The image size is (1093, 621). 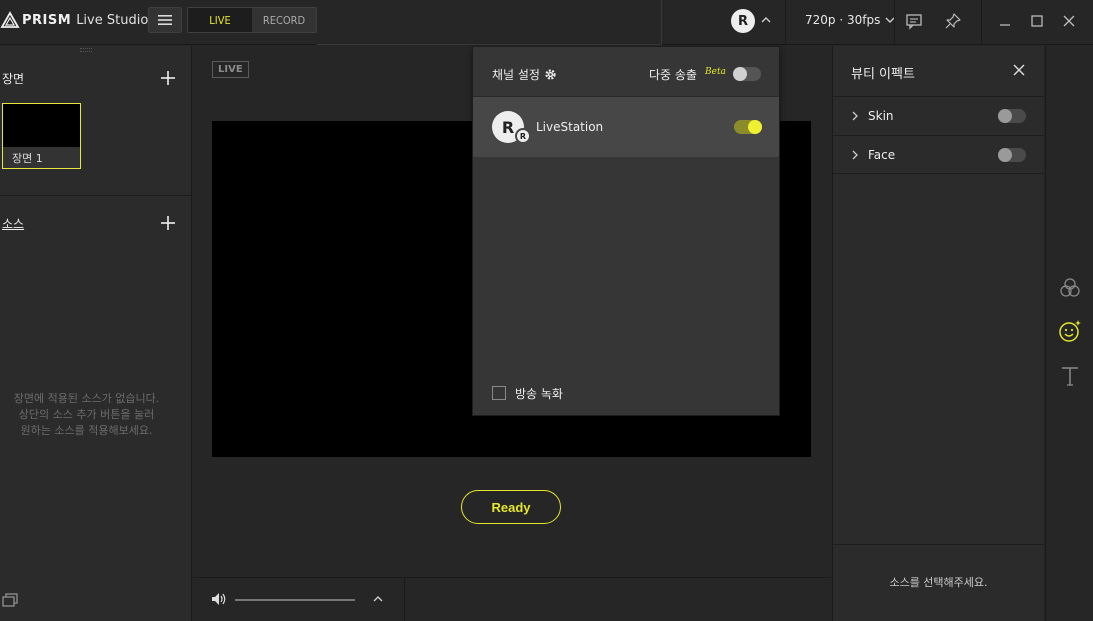 I want to click on pin-button, so click(x=953, y=21).